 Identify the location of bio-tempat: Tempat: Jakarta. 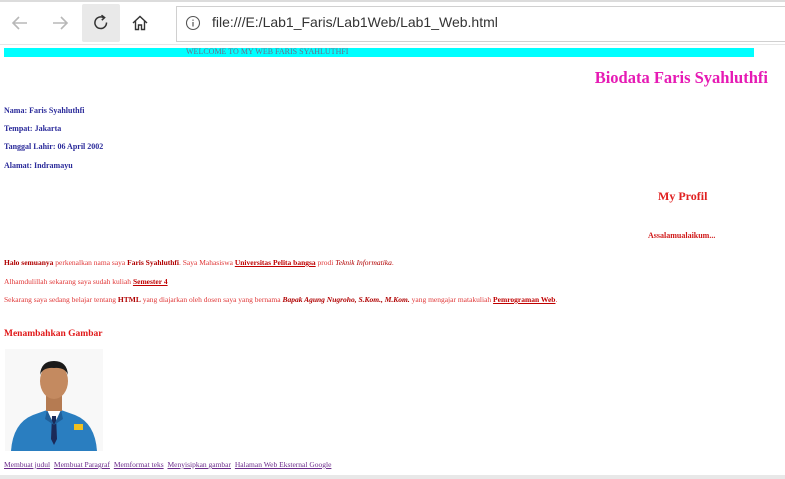
(33, 128).